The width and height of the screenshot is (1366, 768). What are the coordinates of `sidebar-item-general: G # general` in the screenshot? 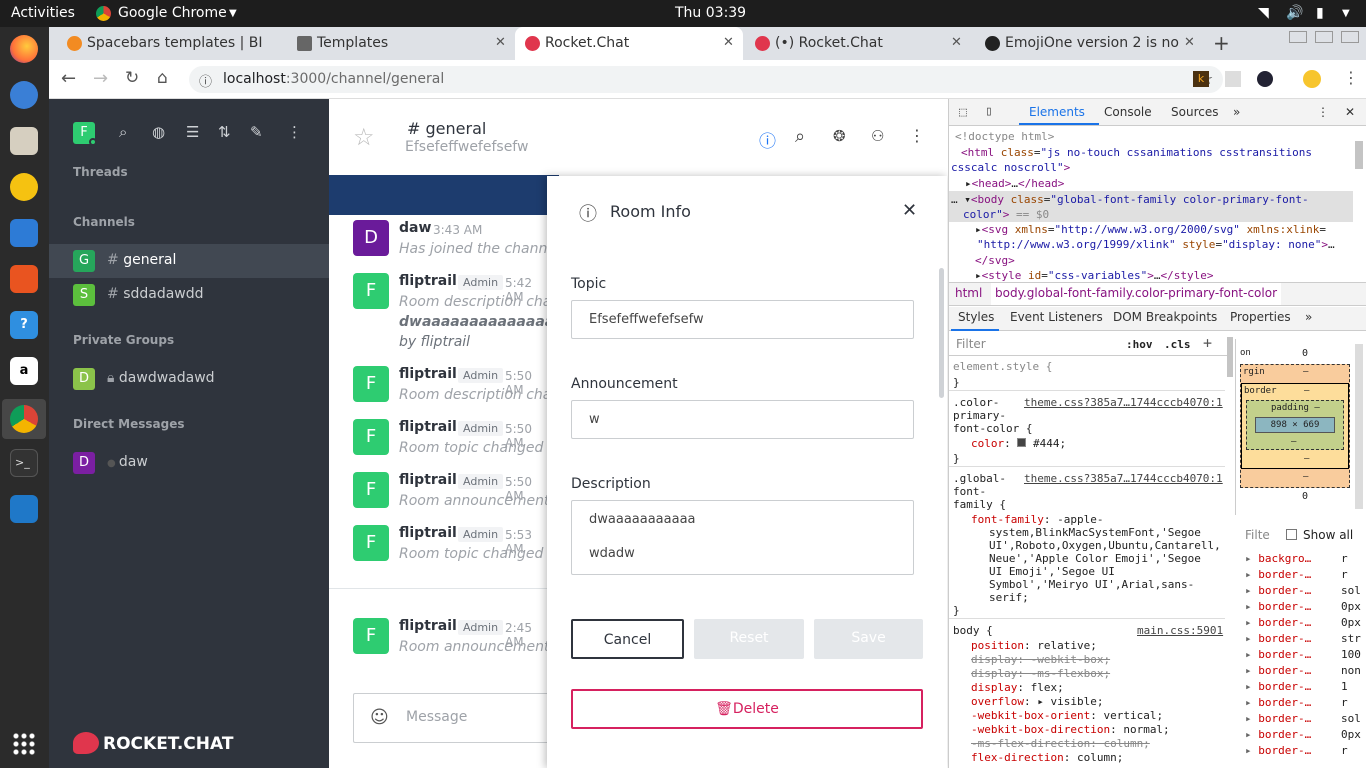 It's located at (189, 261).